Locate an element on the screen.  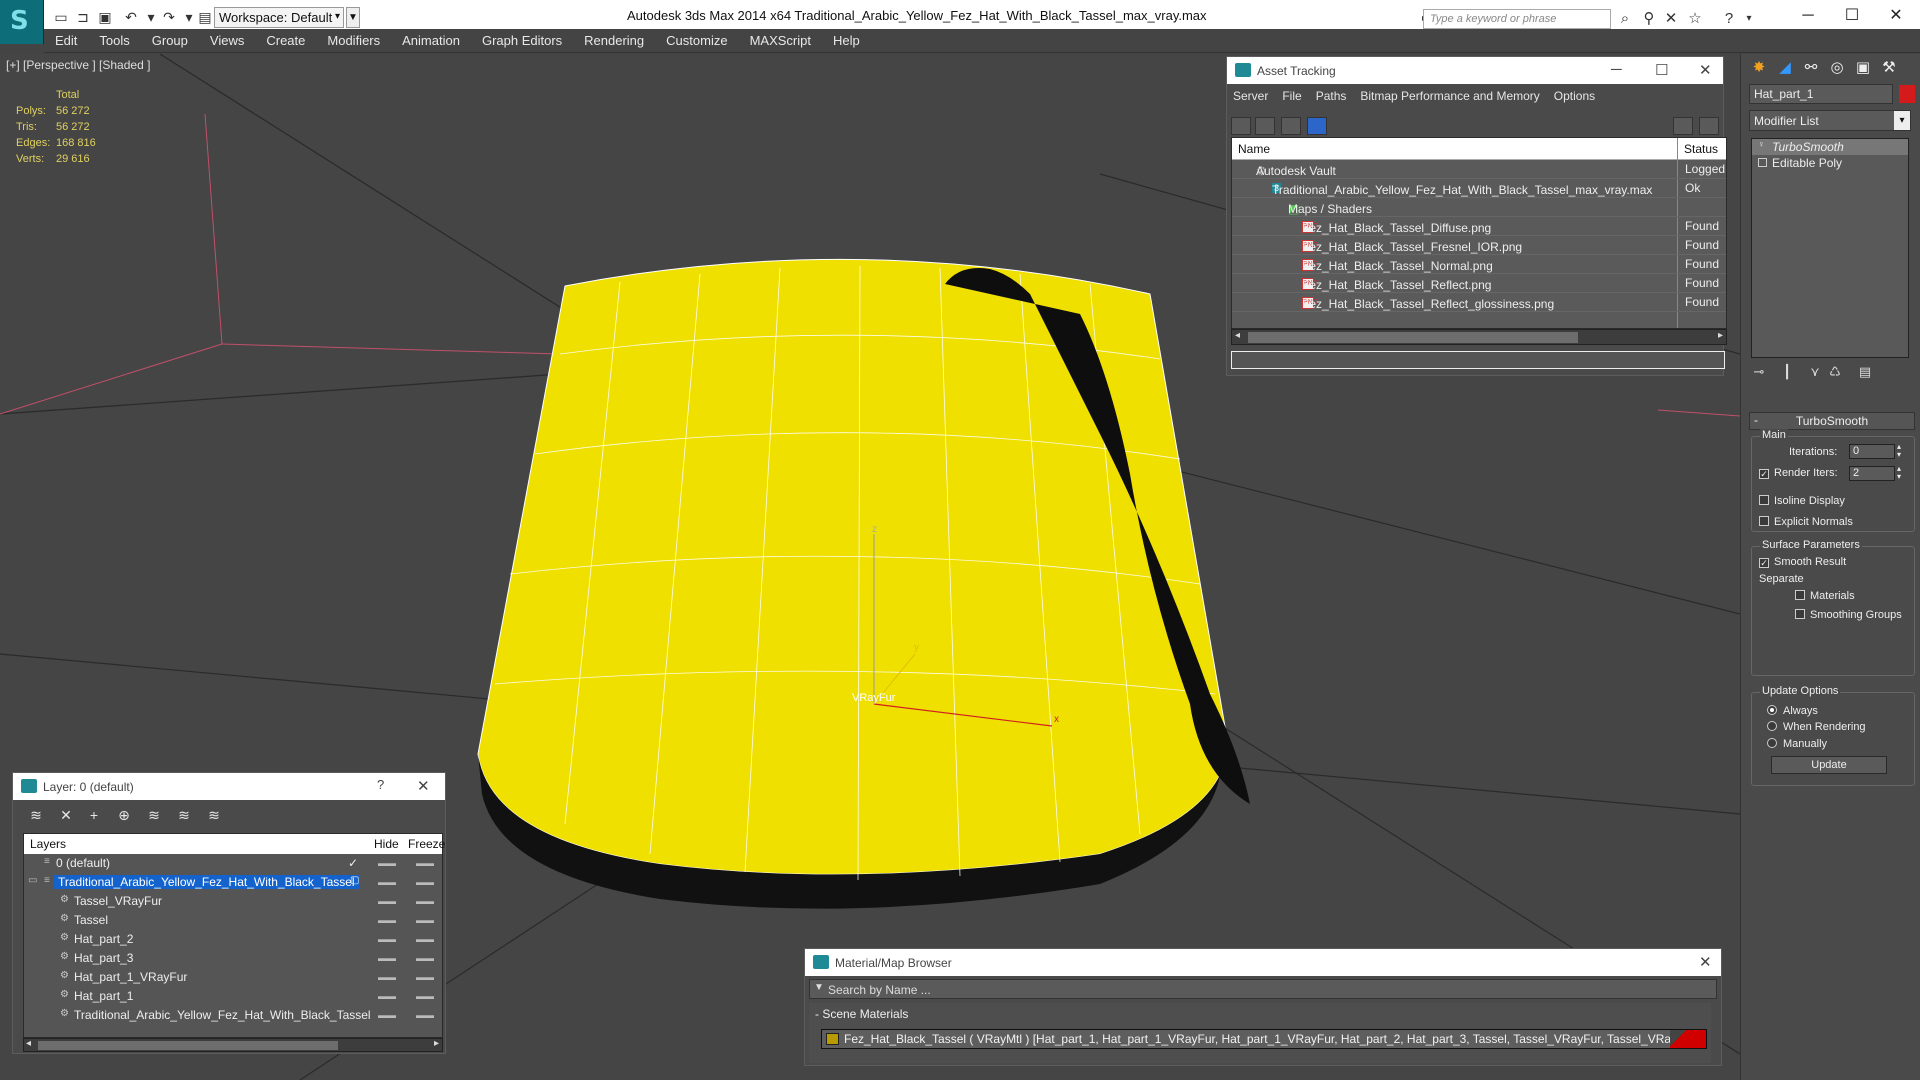
spinner-arrows-icon: ▴ ▾ is located at coordinates (1899, 473).